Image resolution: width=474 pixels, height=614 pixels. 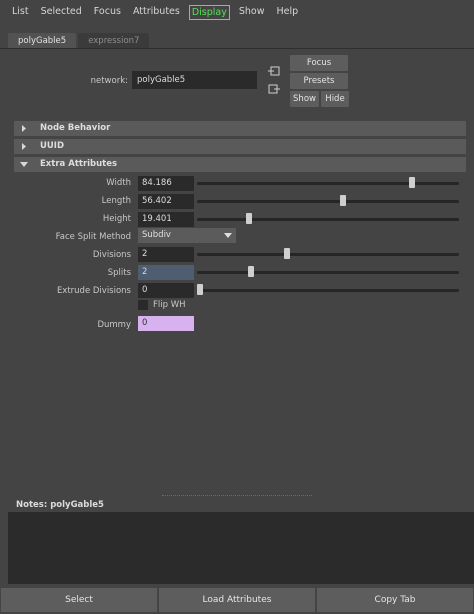 What do you see at coordinates (237, 48) in the screenshot?
I see `tab-divider` at bounding box center [237, 48].